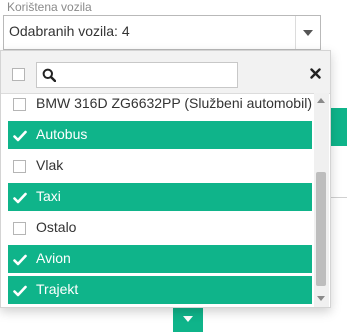 The height and width of the screenshot is (332, 347). I want to click on list-item: BMW 316D ZG6632PP (Službeni automobil), so click(160, 105).